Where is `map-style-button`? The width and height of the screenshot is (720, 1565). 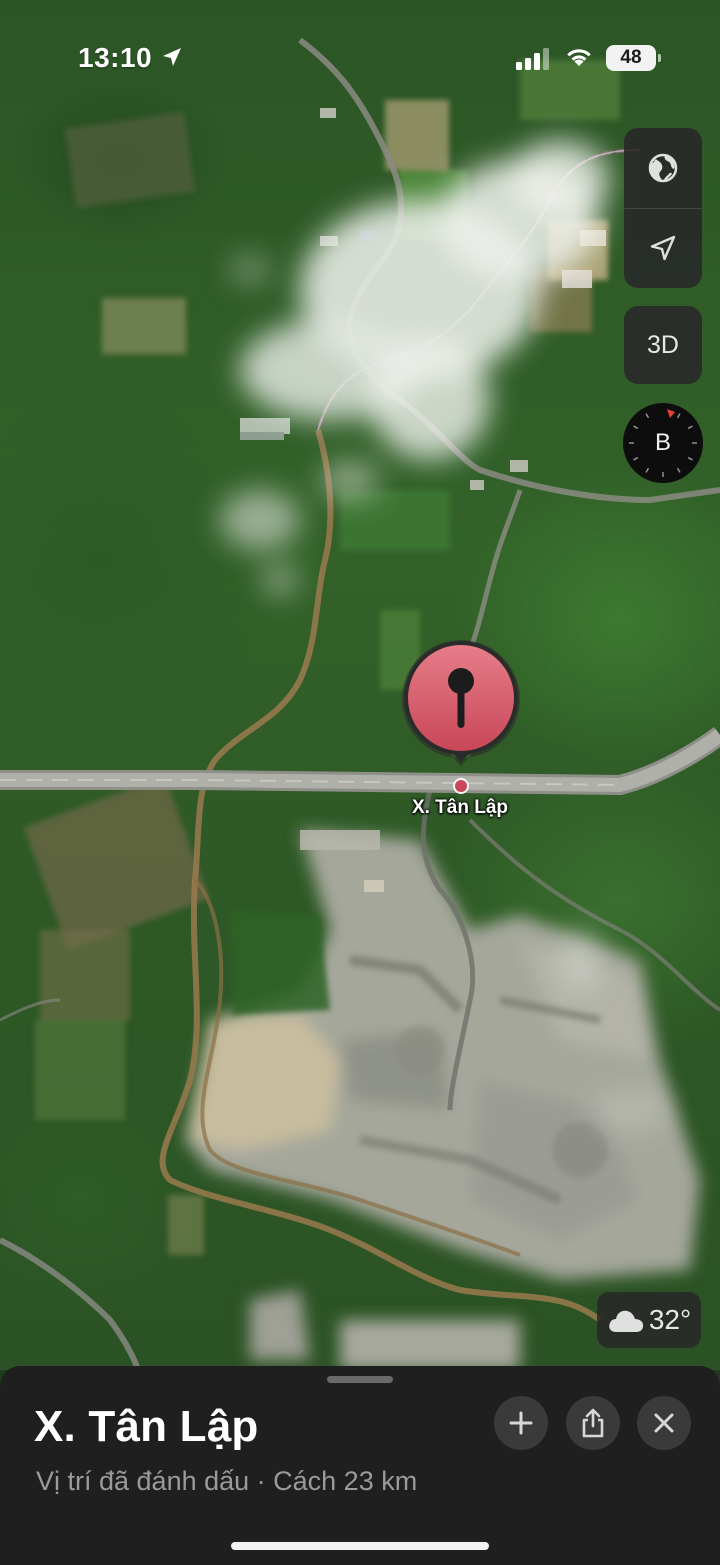 map-style-button is located at coordinates (663, 168).